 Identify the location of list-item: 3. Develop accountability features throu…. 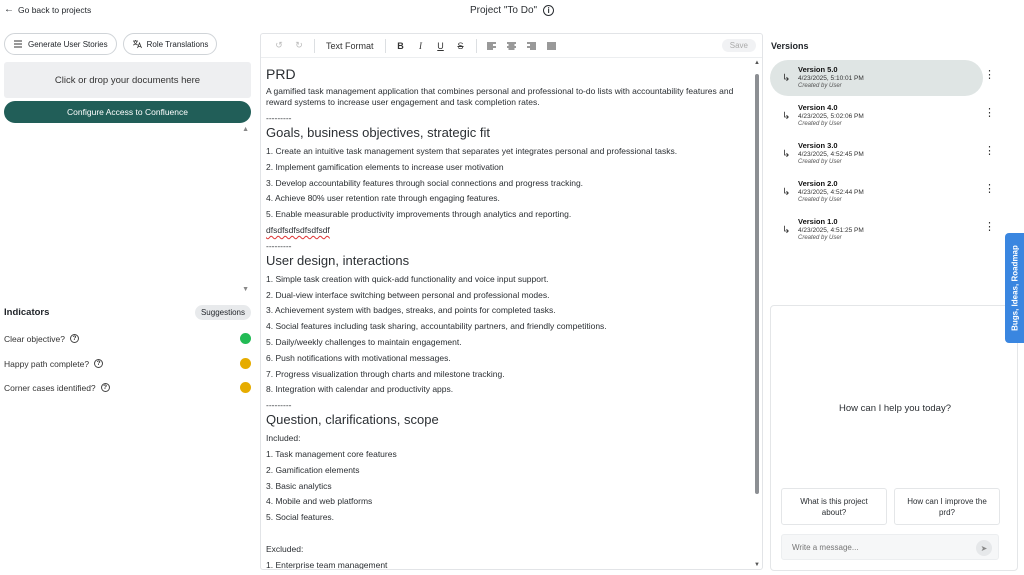
(425, 182).